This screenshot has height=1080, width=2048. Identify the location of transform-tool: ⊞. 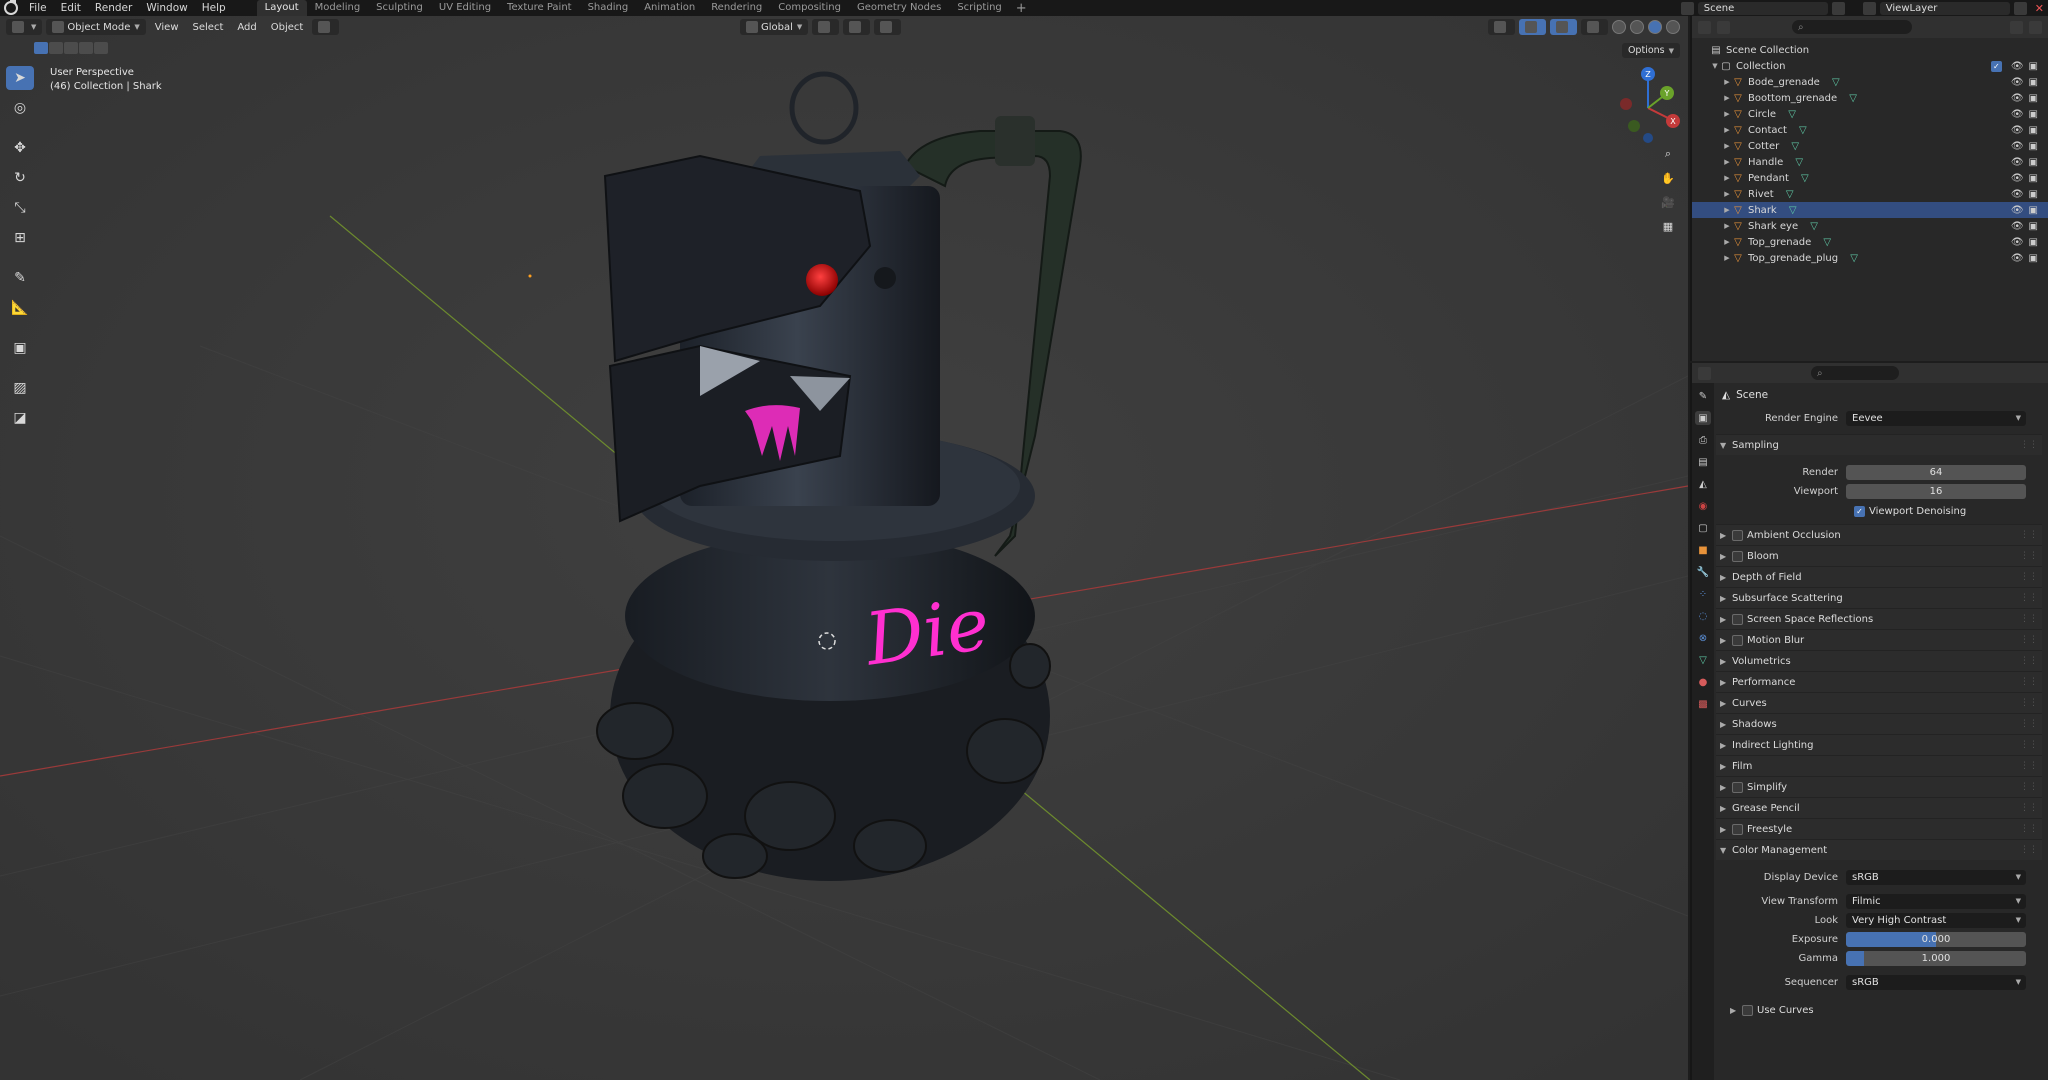
(20, 238).